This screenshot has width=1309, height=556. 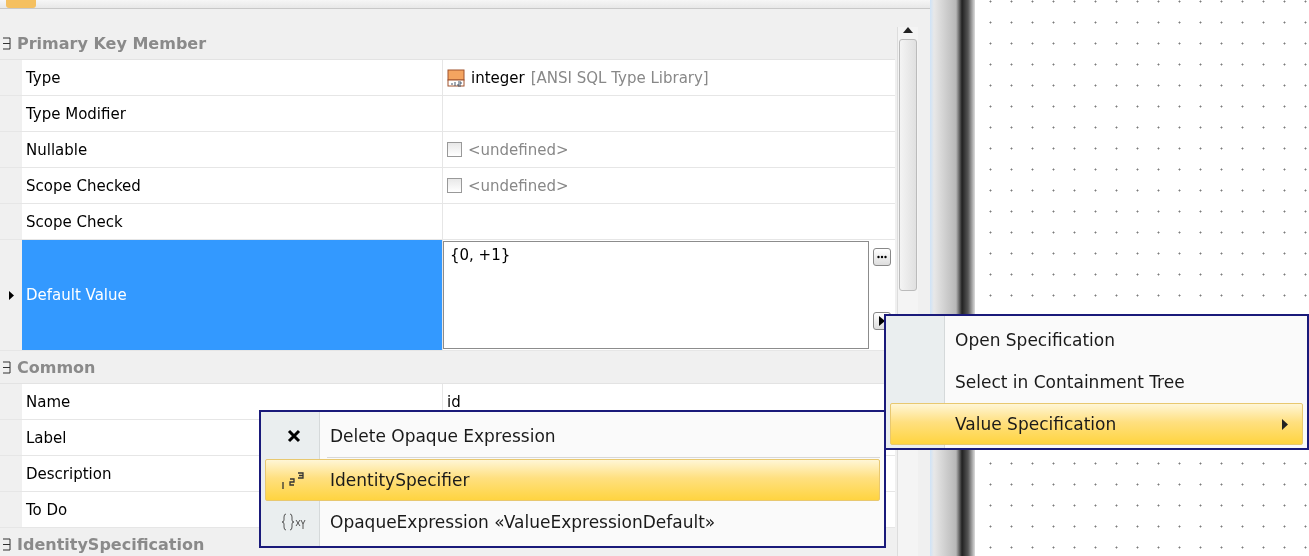 What do you see at coordinates (232, 185) in the screenshot?
I see `property-label: Scope Checked` at bounding box center [232, 185].